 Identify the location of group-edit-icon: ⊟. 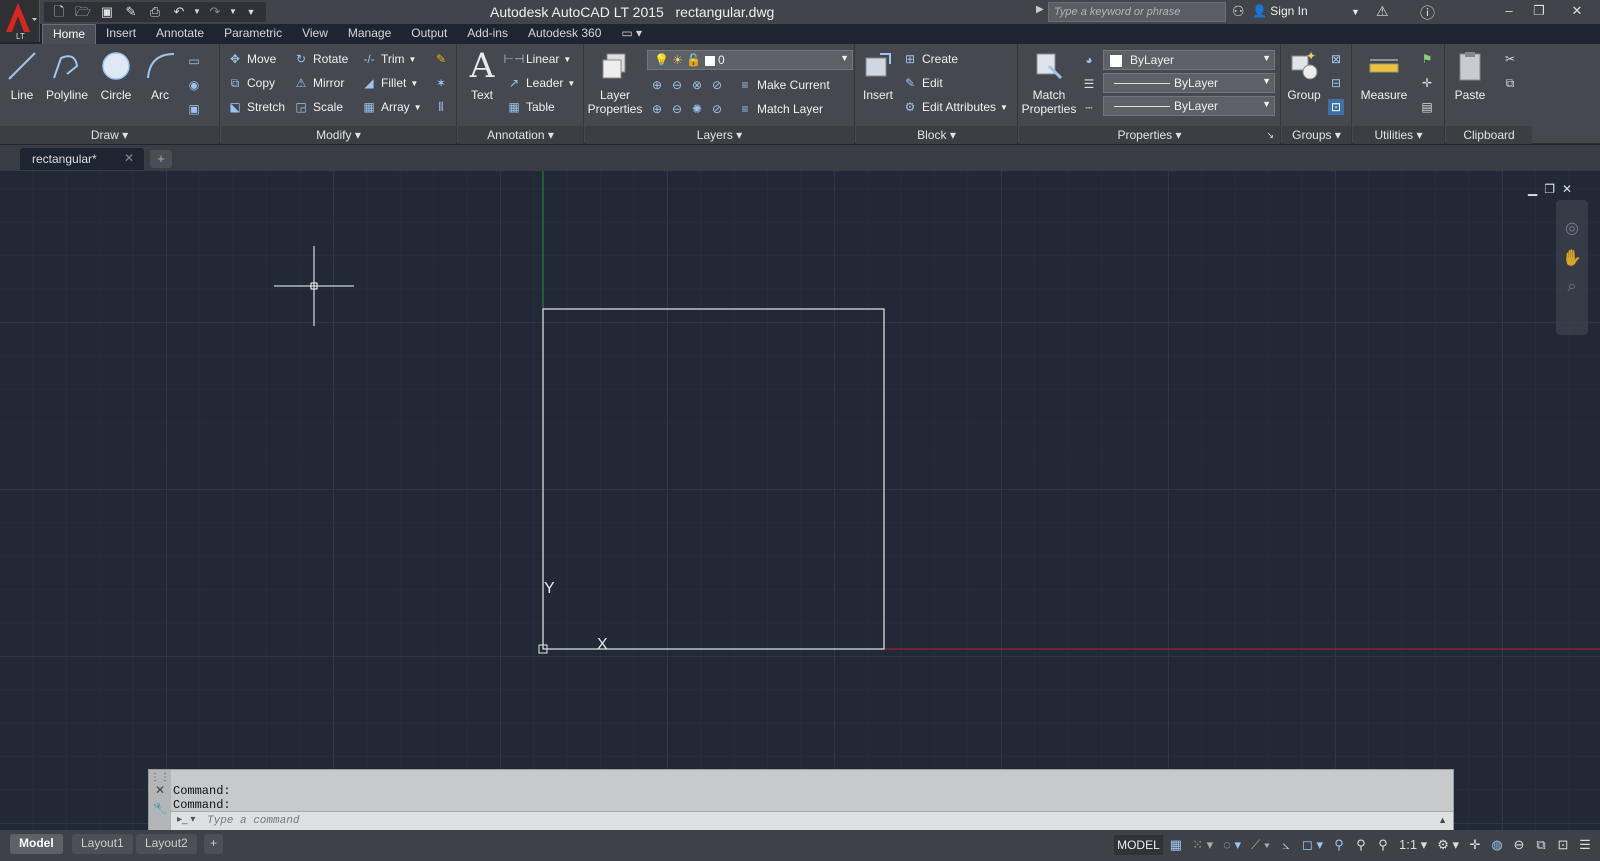
(1336, 83).